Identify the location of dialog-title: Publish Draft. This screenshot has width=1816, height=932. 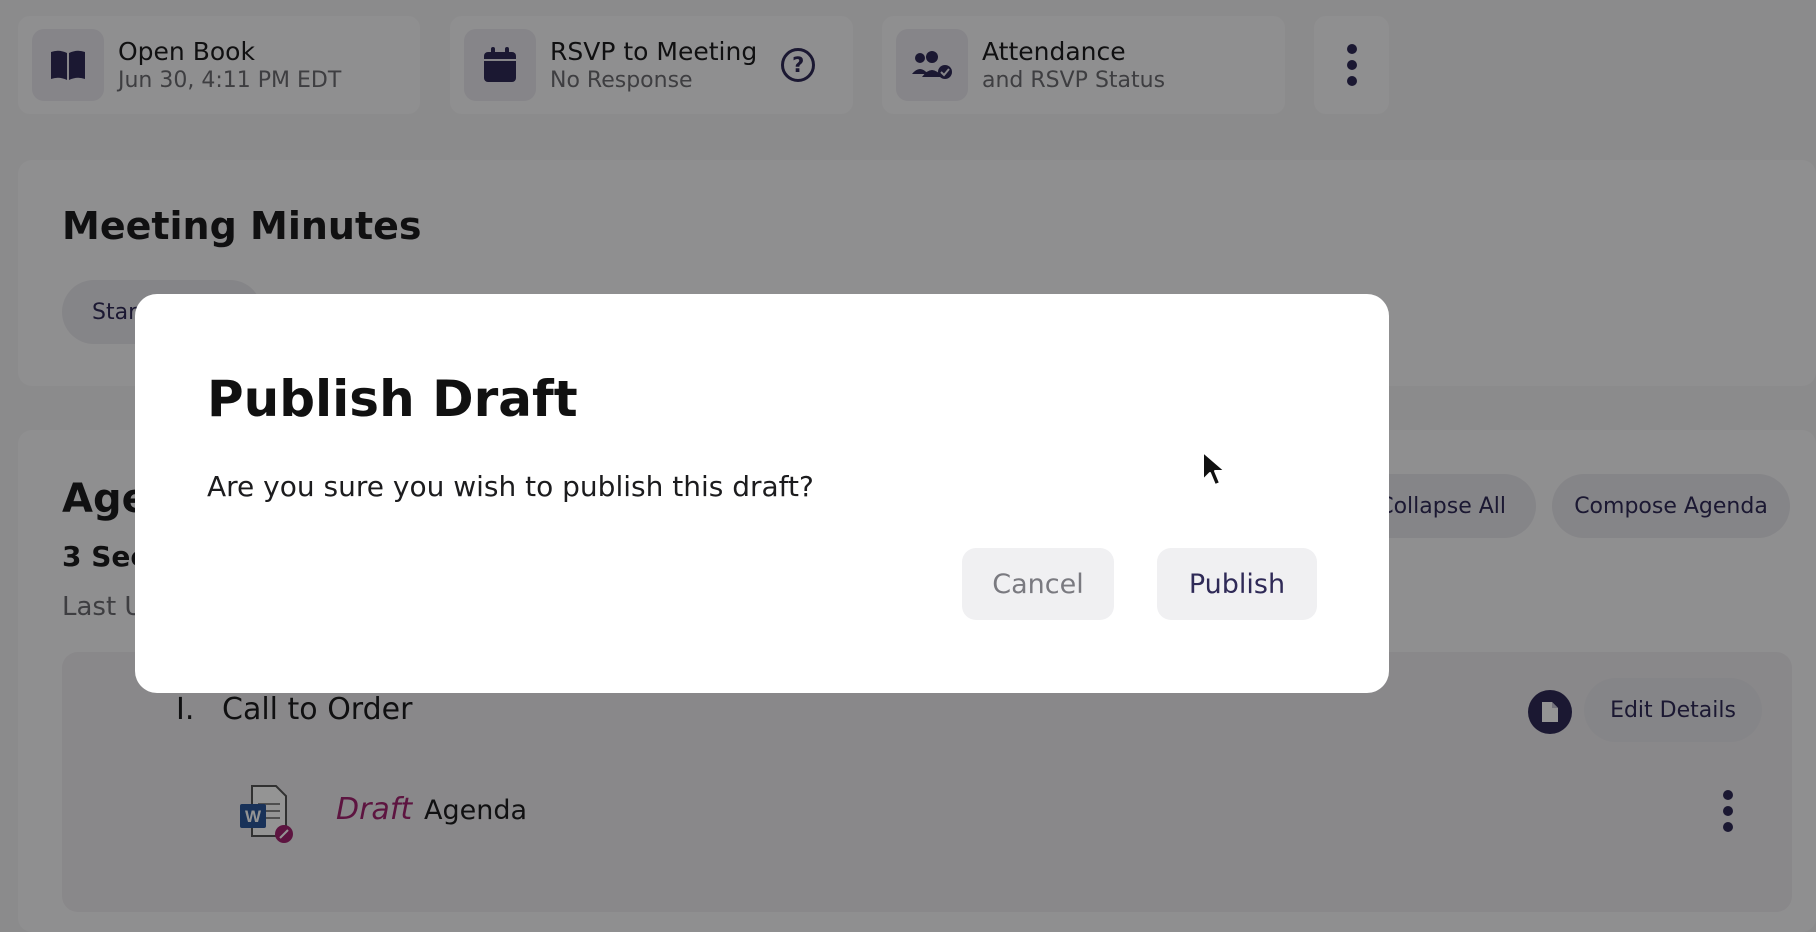
(392, 399).